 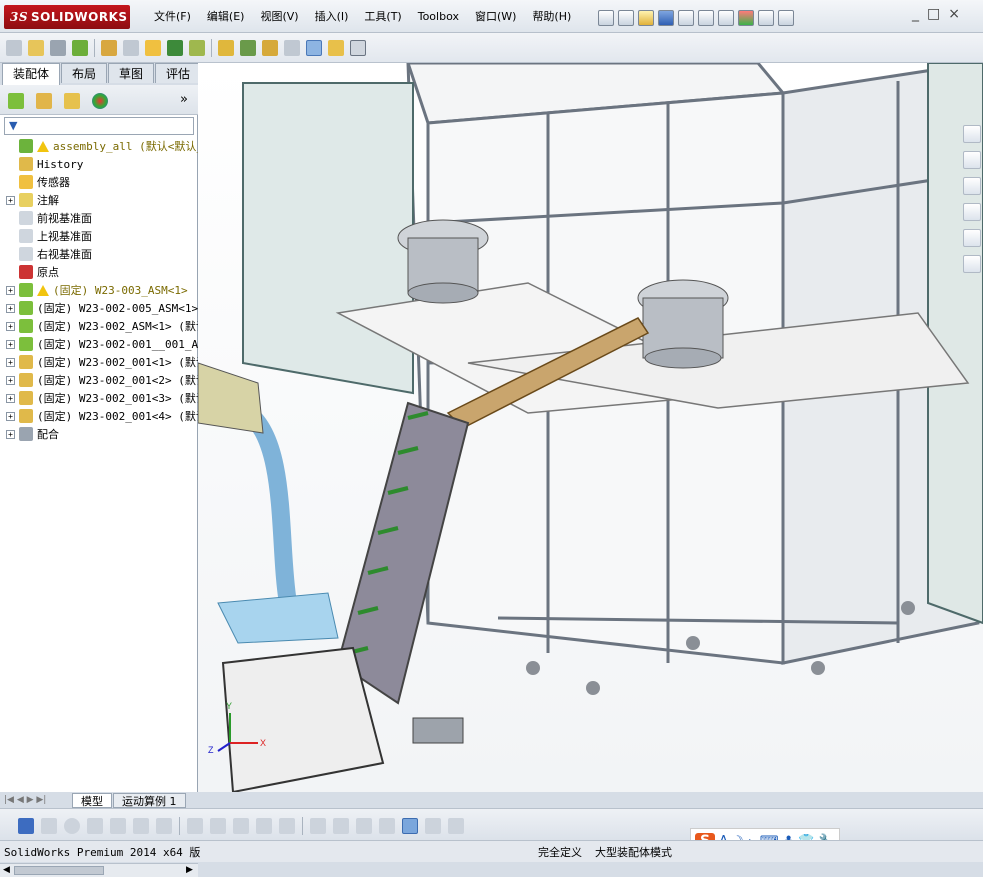 What do you see at coordinates (279, 16) in the screenshot?
I see `menu-item: 视图(V)` at bounding box center [279, 16].